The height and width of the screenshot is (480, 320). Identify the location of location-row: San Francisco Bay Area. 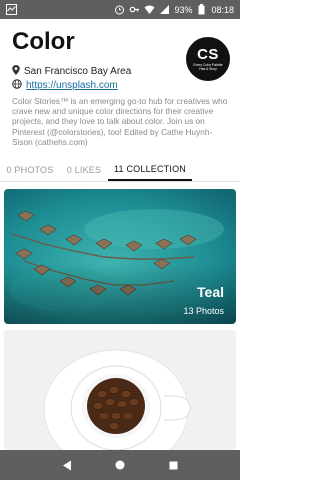
(71, 71).